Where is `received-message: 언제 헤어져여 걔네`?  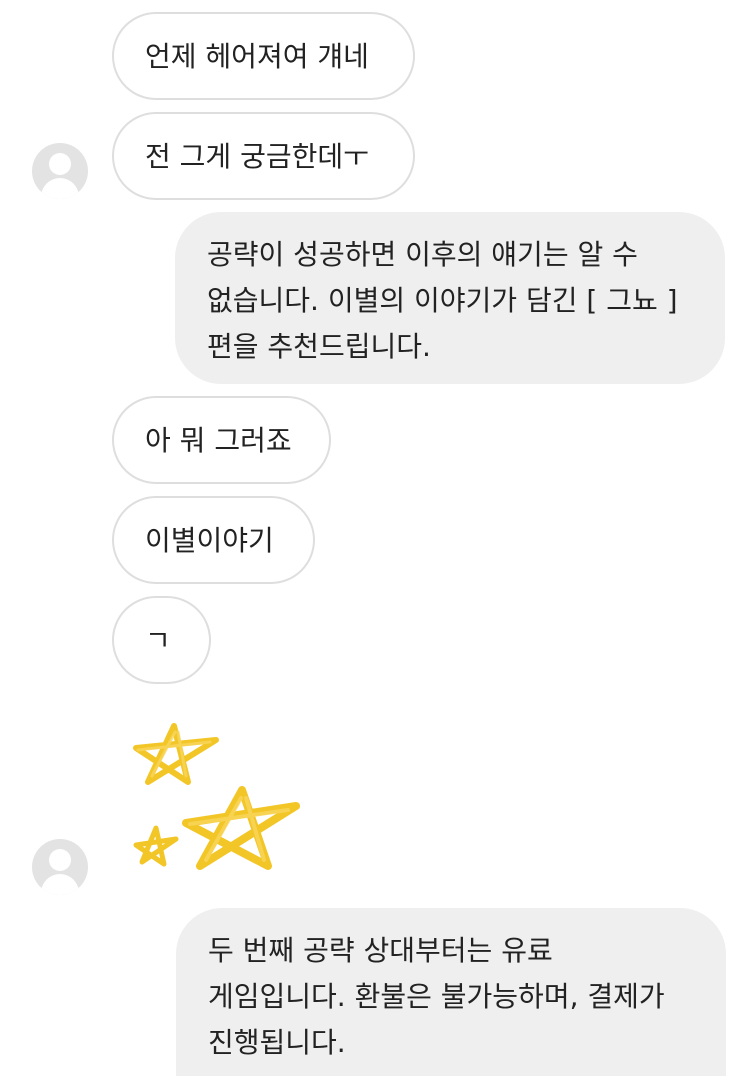
received-message: 언제 헤어져여 걔네 is located at coordinates (263, 56).